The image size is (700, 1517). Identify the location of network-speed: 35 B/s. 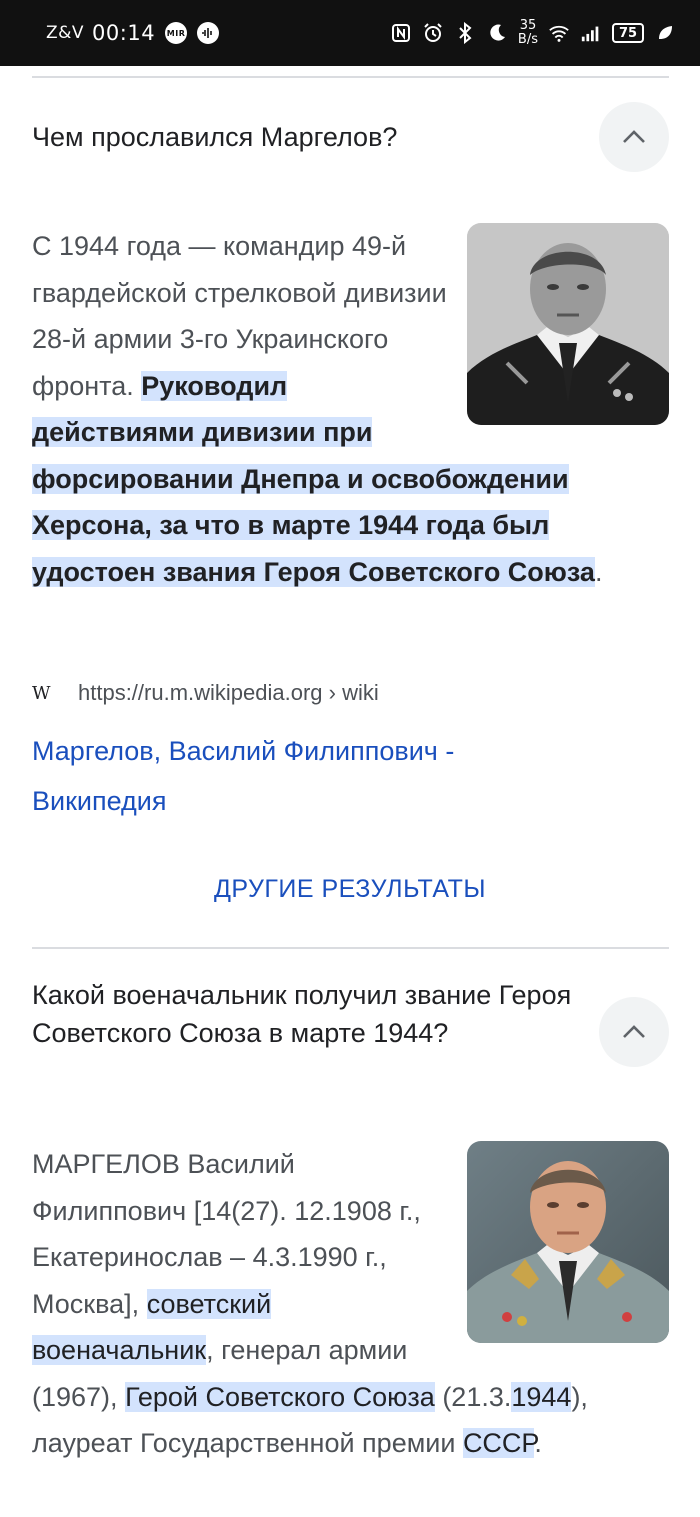
(528, 33).